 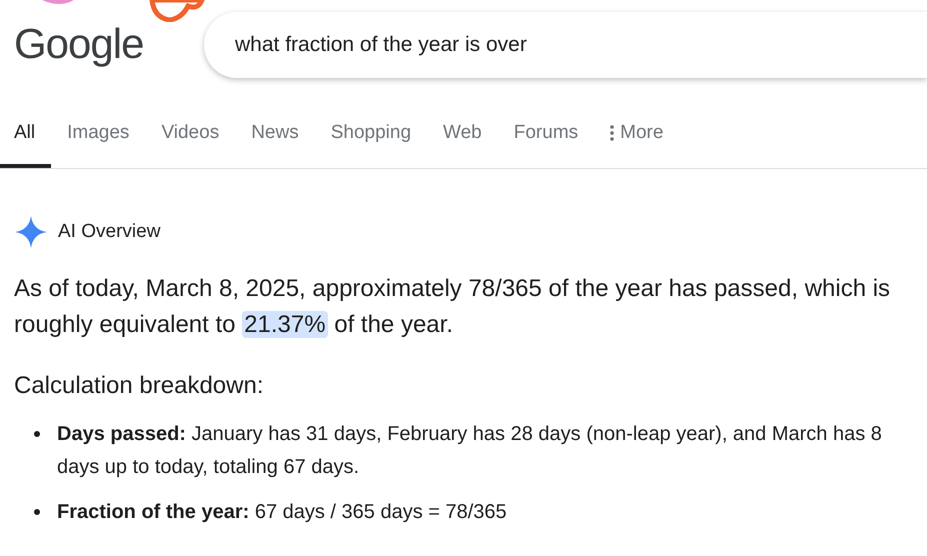 What do you see at coordinates (453, 307) in the screenshot?
I see `summary-paragraph: As of today, March 8, 2025, approximately 78/365 of the year has passed, which is roughly equivalent to 21.37% of the year.` at bounding box center [453, 307].